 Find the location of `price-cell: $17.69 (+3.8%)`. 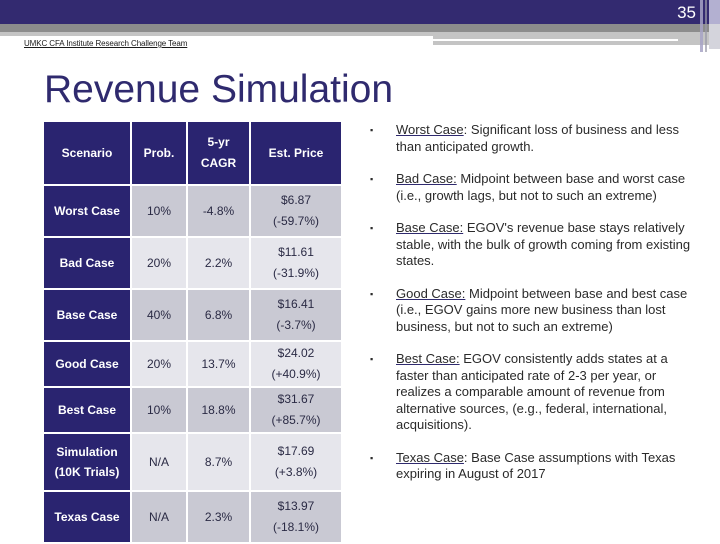

price-cell: $17.69 (+3.8%) is located at coordinates (296, 462).